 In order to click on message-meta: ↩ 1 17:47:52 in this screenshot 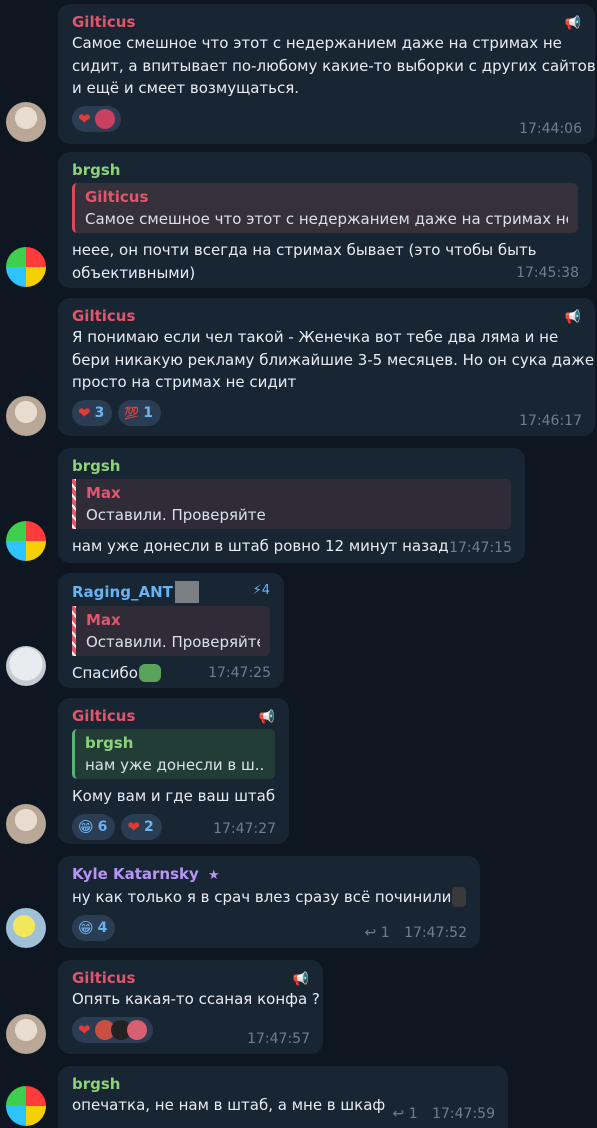, I will do `click(416, 933)`.